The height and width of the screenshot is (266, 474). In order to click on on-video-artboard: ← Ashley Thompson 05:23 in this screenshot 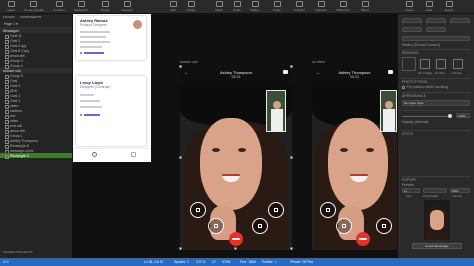, I will do `click(354, 158)`.